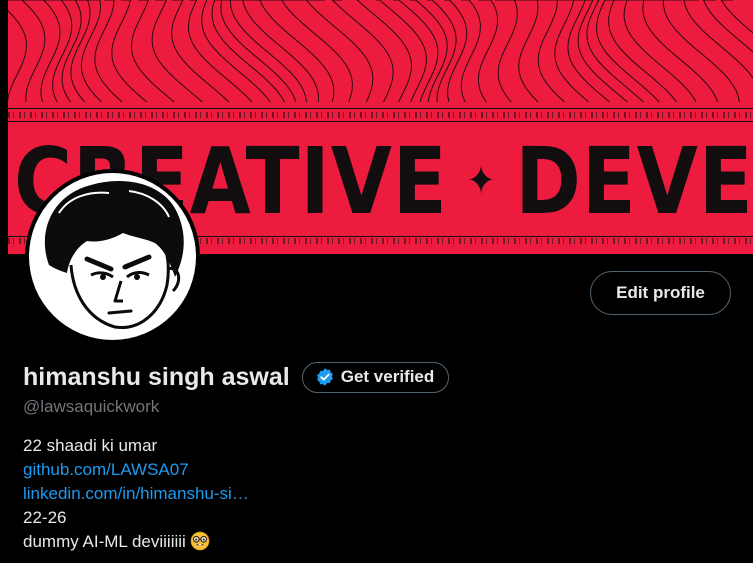  What do you see at coordinates (156, 376) in the screenshot?
I see `display-name: himanshu singh aswal` at bounding box center [156, 376].